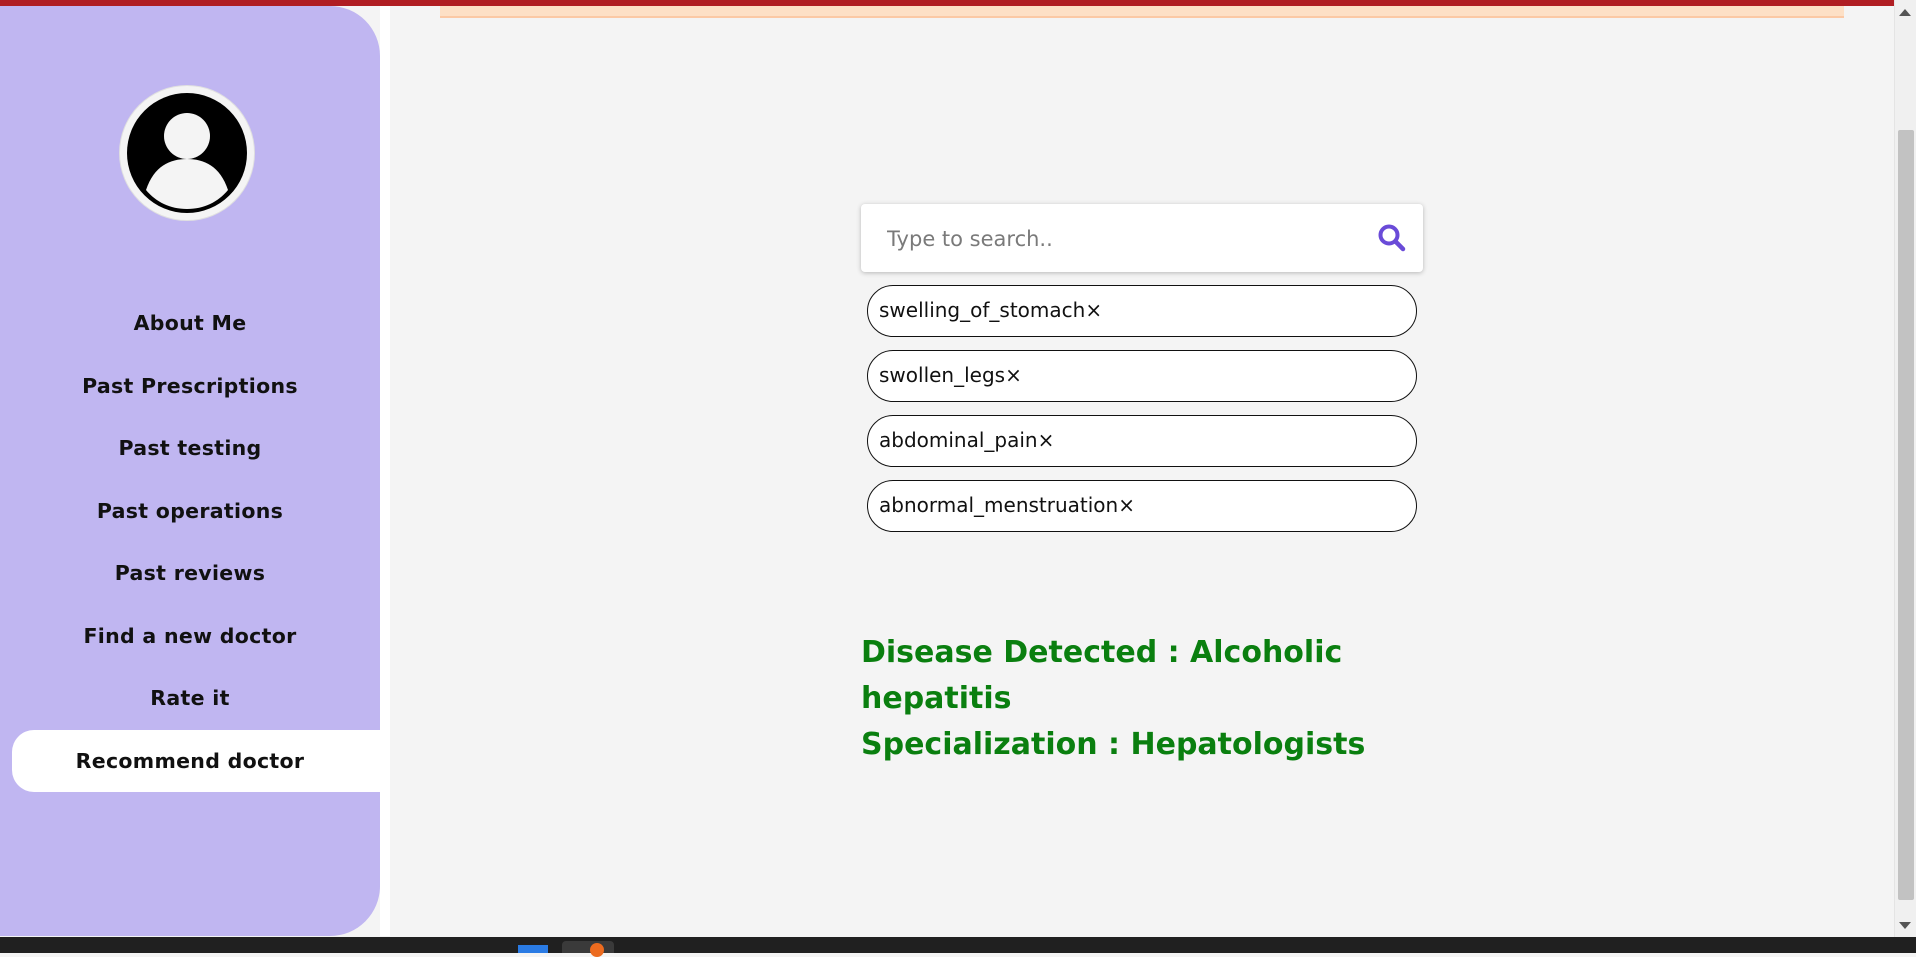 The image size is (1916, 957). Describe the element at coordinates (942, 375) in the screenshot. I see `symptom-tag-label: swollen_legs` at that location.